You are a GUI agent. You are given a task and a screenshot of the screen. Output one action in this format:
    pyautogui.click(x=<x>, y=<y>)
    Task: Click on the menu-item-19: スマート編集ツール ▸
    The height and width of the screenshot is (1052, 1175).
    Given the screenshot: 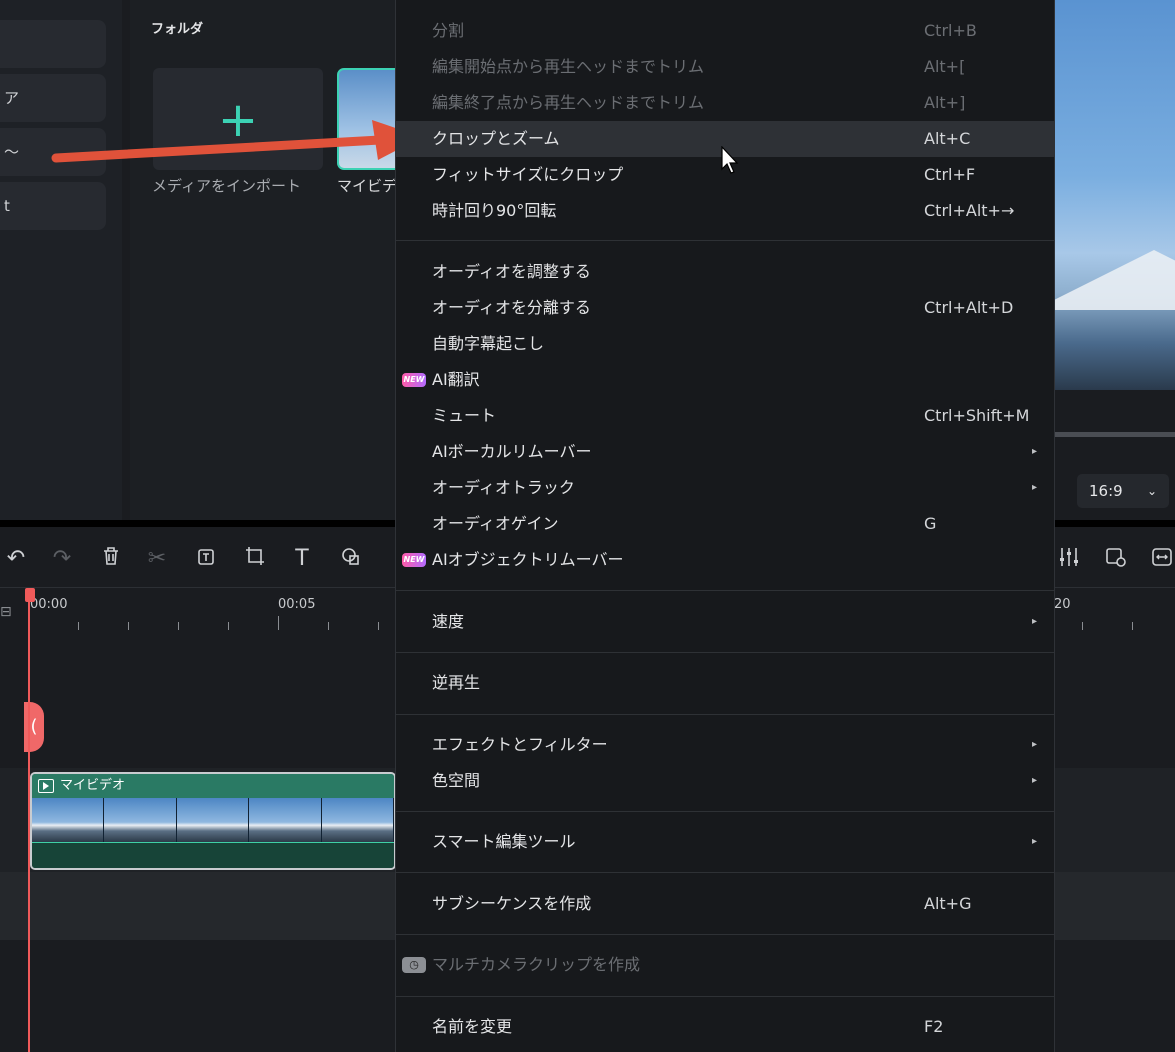 What is the action you would take?
    pyautogui.click(x=725, y=842)
    